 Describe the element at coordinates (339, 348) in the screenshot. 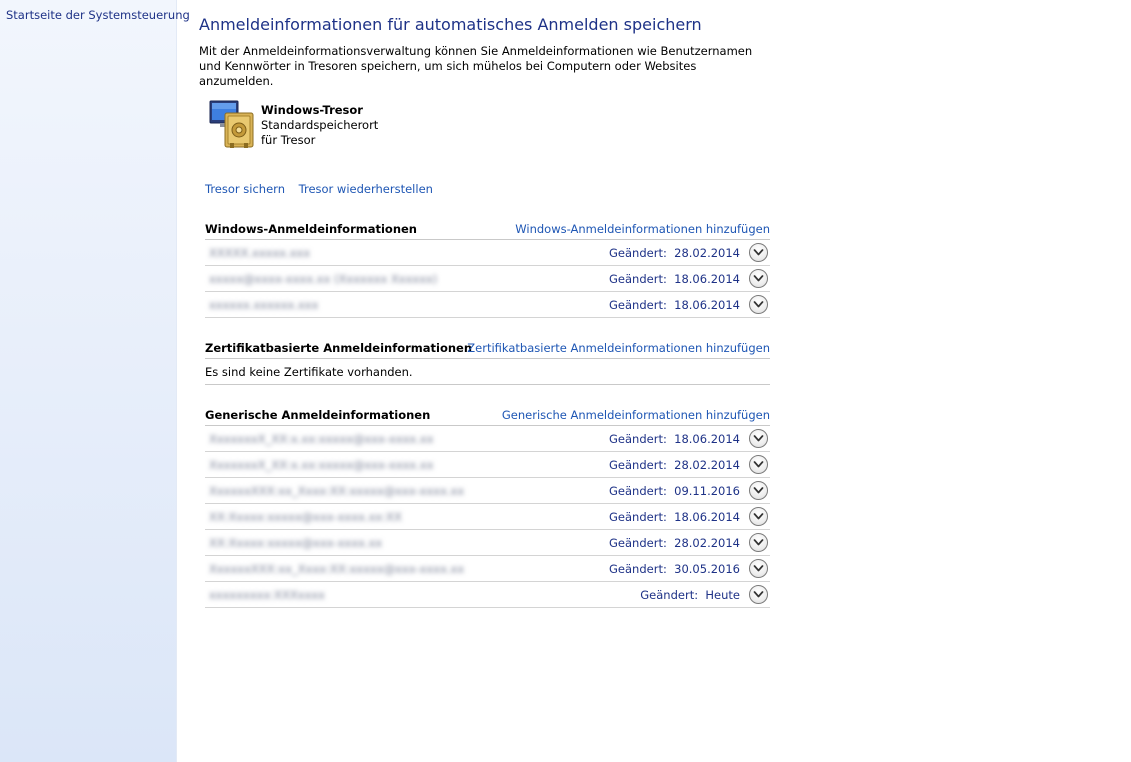

I see `section-title: Zertifikatbasierte Anmeldeinformationen` at that location.